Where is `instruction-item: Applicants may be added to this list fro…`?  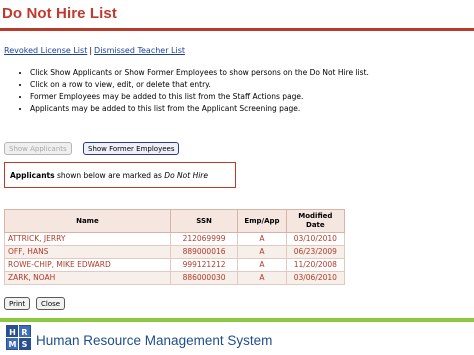 instruction-item: Applicants may be added to this list fro… is located at coordinates (210, 109).